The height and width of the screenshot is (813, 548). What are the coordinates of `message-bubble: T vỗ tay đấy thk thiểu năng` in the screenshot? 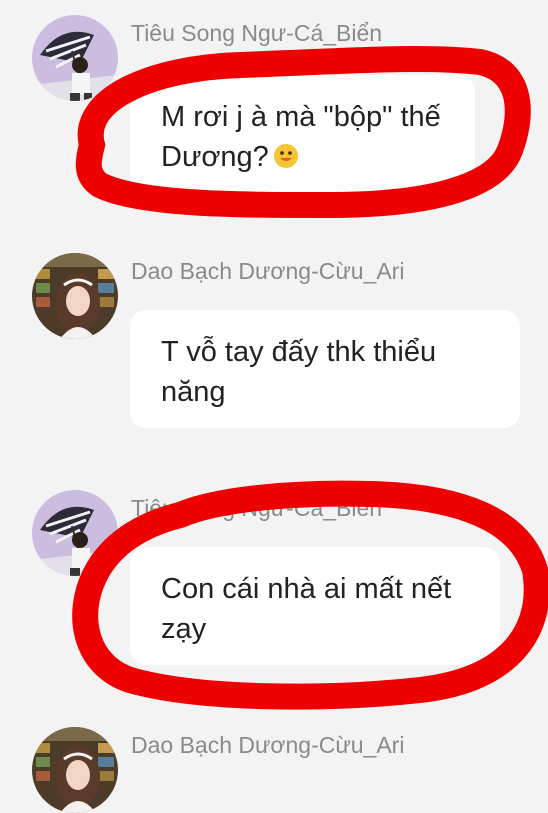 It's located at (325, 369).